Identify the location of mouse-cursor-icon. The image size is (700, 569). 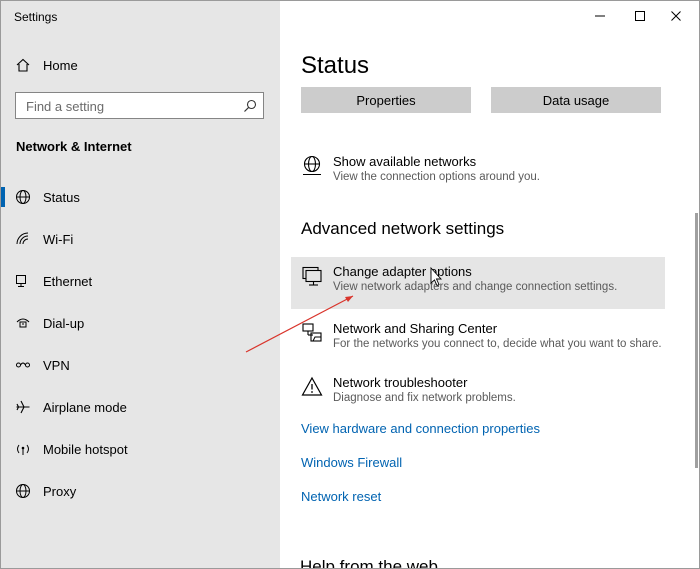
(436, 276).